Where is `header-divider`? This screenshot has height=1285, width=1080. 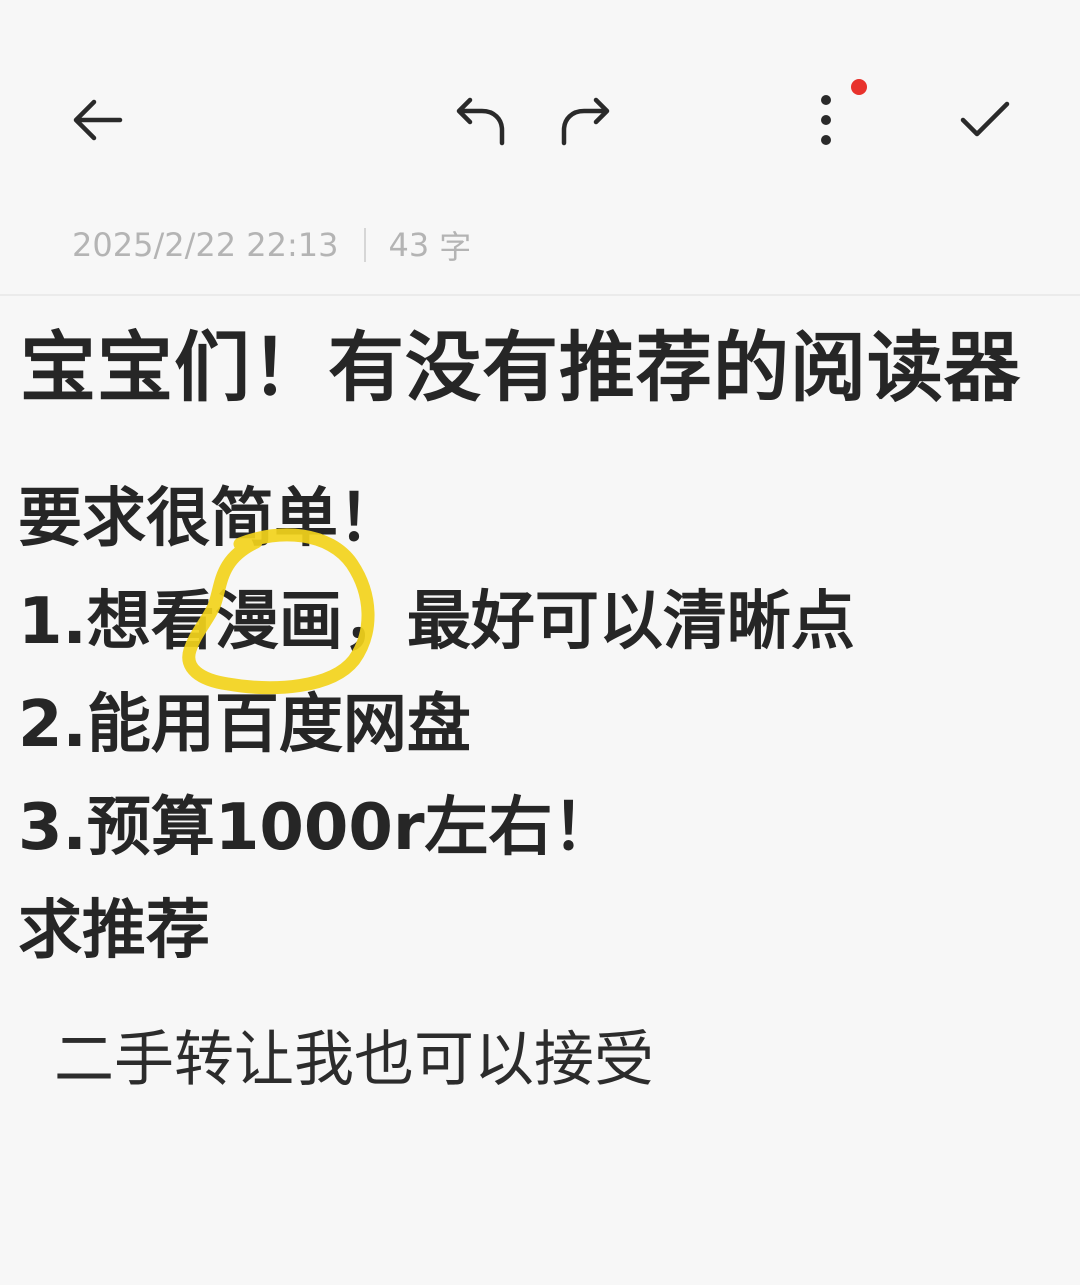 header-divider is located at coordinates (540, 295).